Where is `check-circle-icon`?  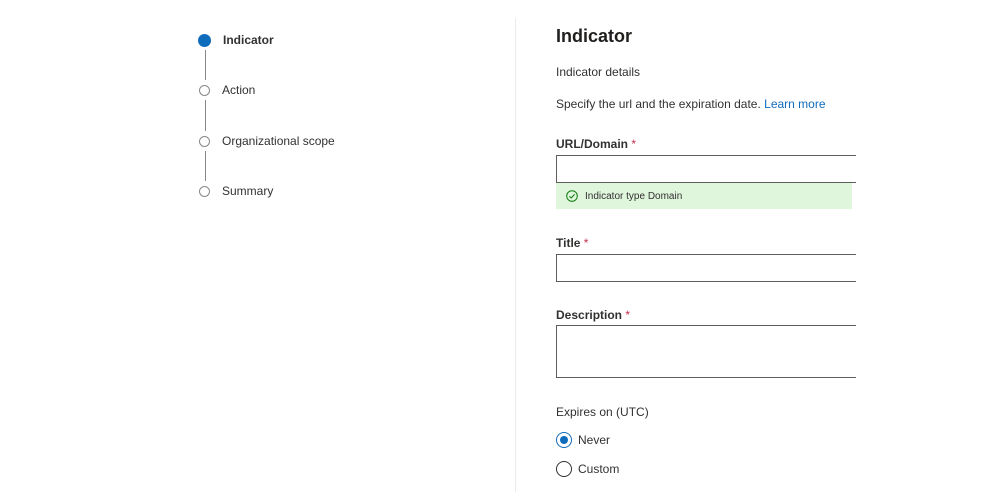 check-circle-icon is located at coordinates (572, 196).